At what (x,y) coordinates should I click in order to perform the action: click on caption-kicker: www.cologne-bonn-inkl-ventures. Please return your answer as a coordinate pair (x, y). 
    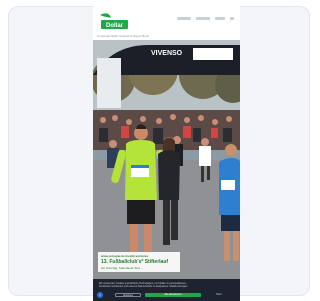
    Looking at the image, I should click on (125, 256).